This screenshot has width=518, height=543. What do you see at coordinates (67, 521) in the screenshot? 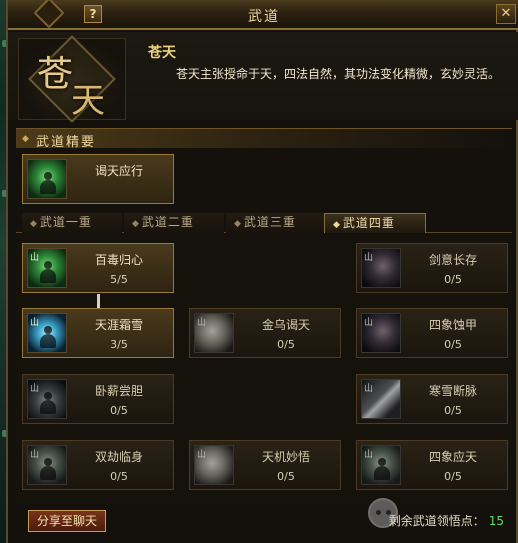
I see `share-to-chat-button: 分享至聊天` at bounding box center [67, 521].